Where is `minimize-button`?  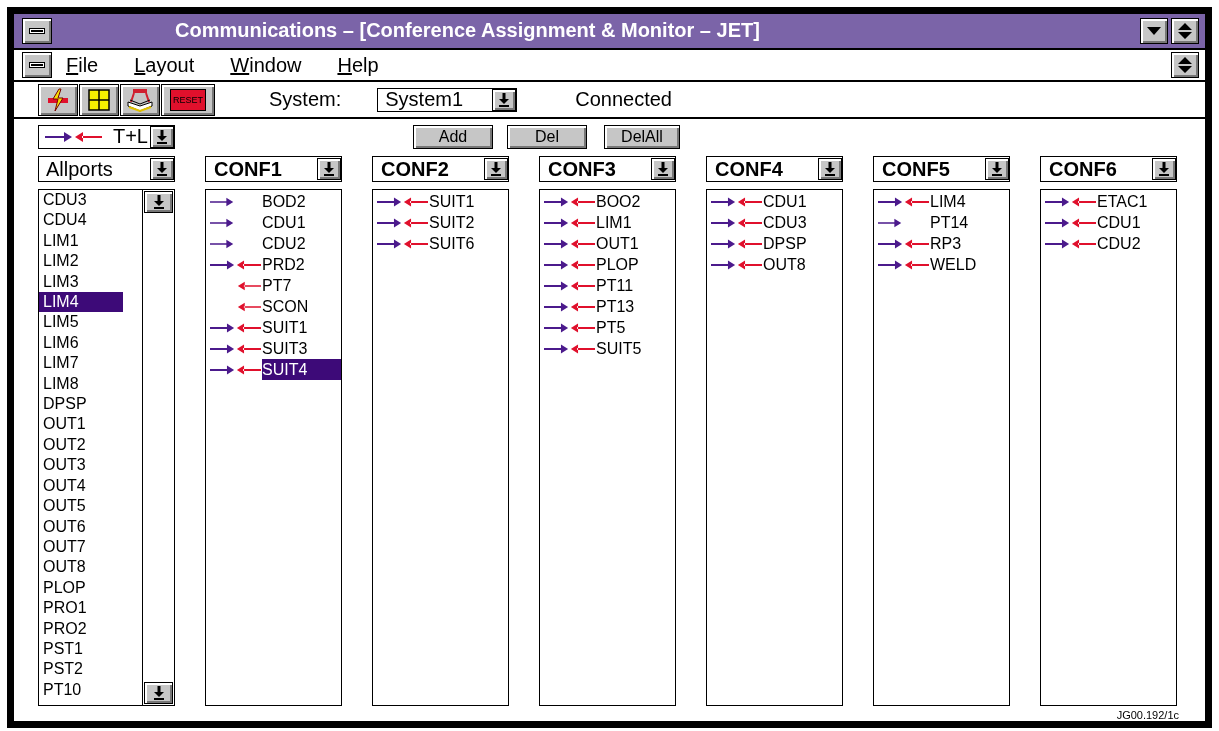 minimize-button is located at coordinates (1154, 30).